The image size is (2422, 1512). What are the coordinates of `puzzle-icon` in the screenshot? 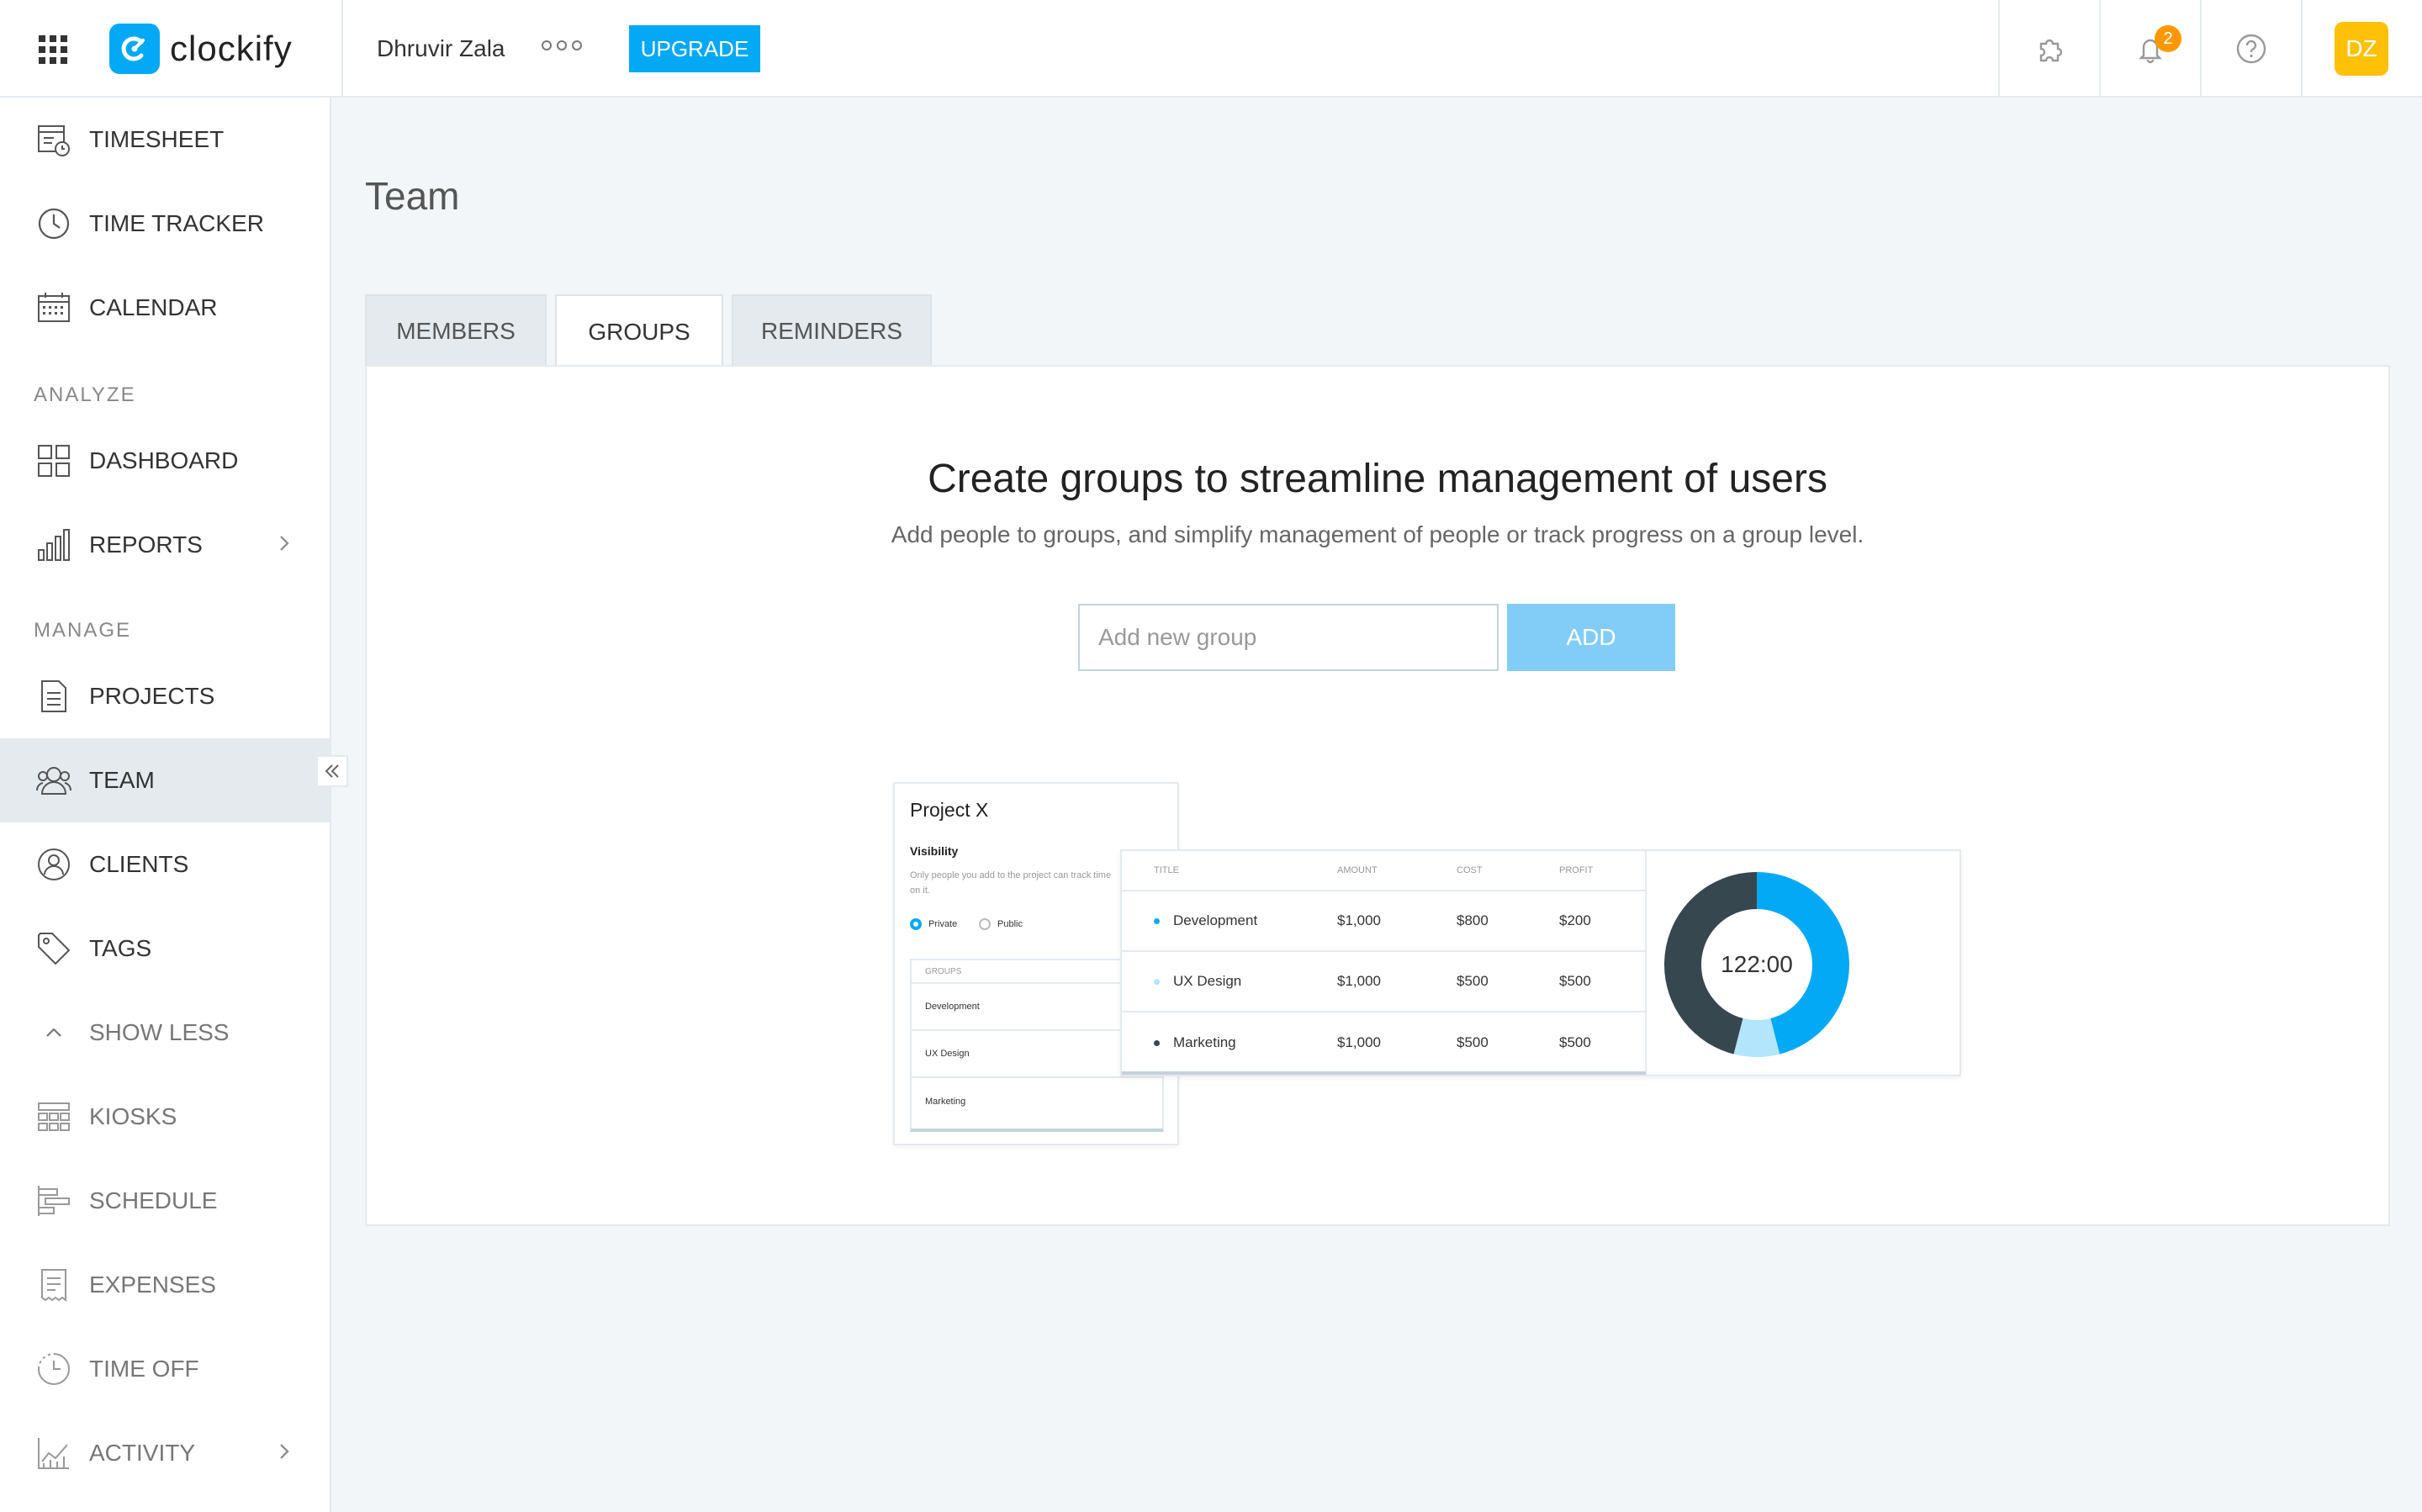 It's located at (2051, 50).